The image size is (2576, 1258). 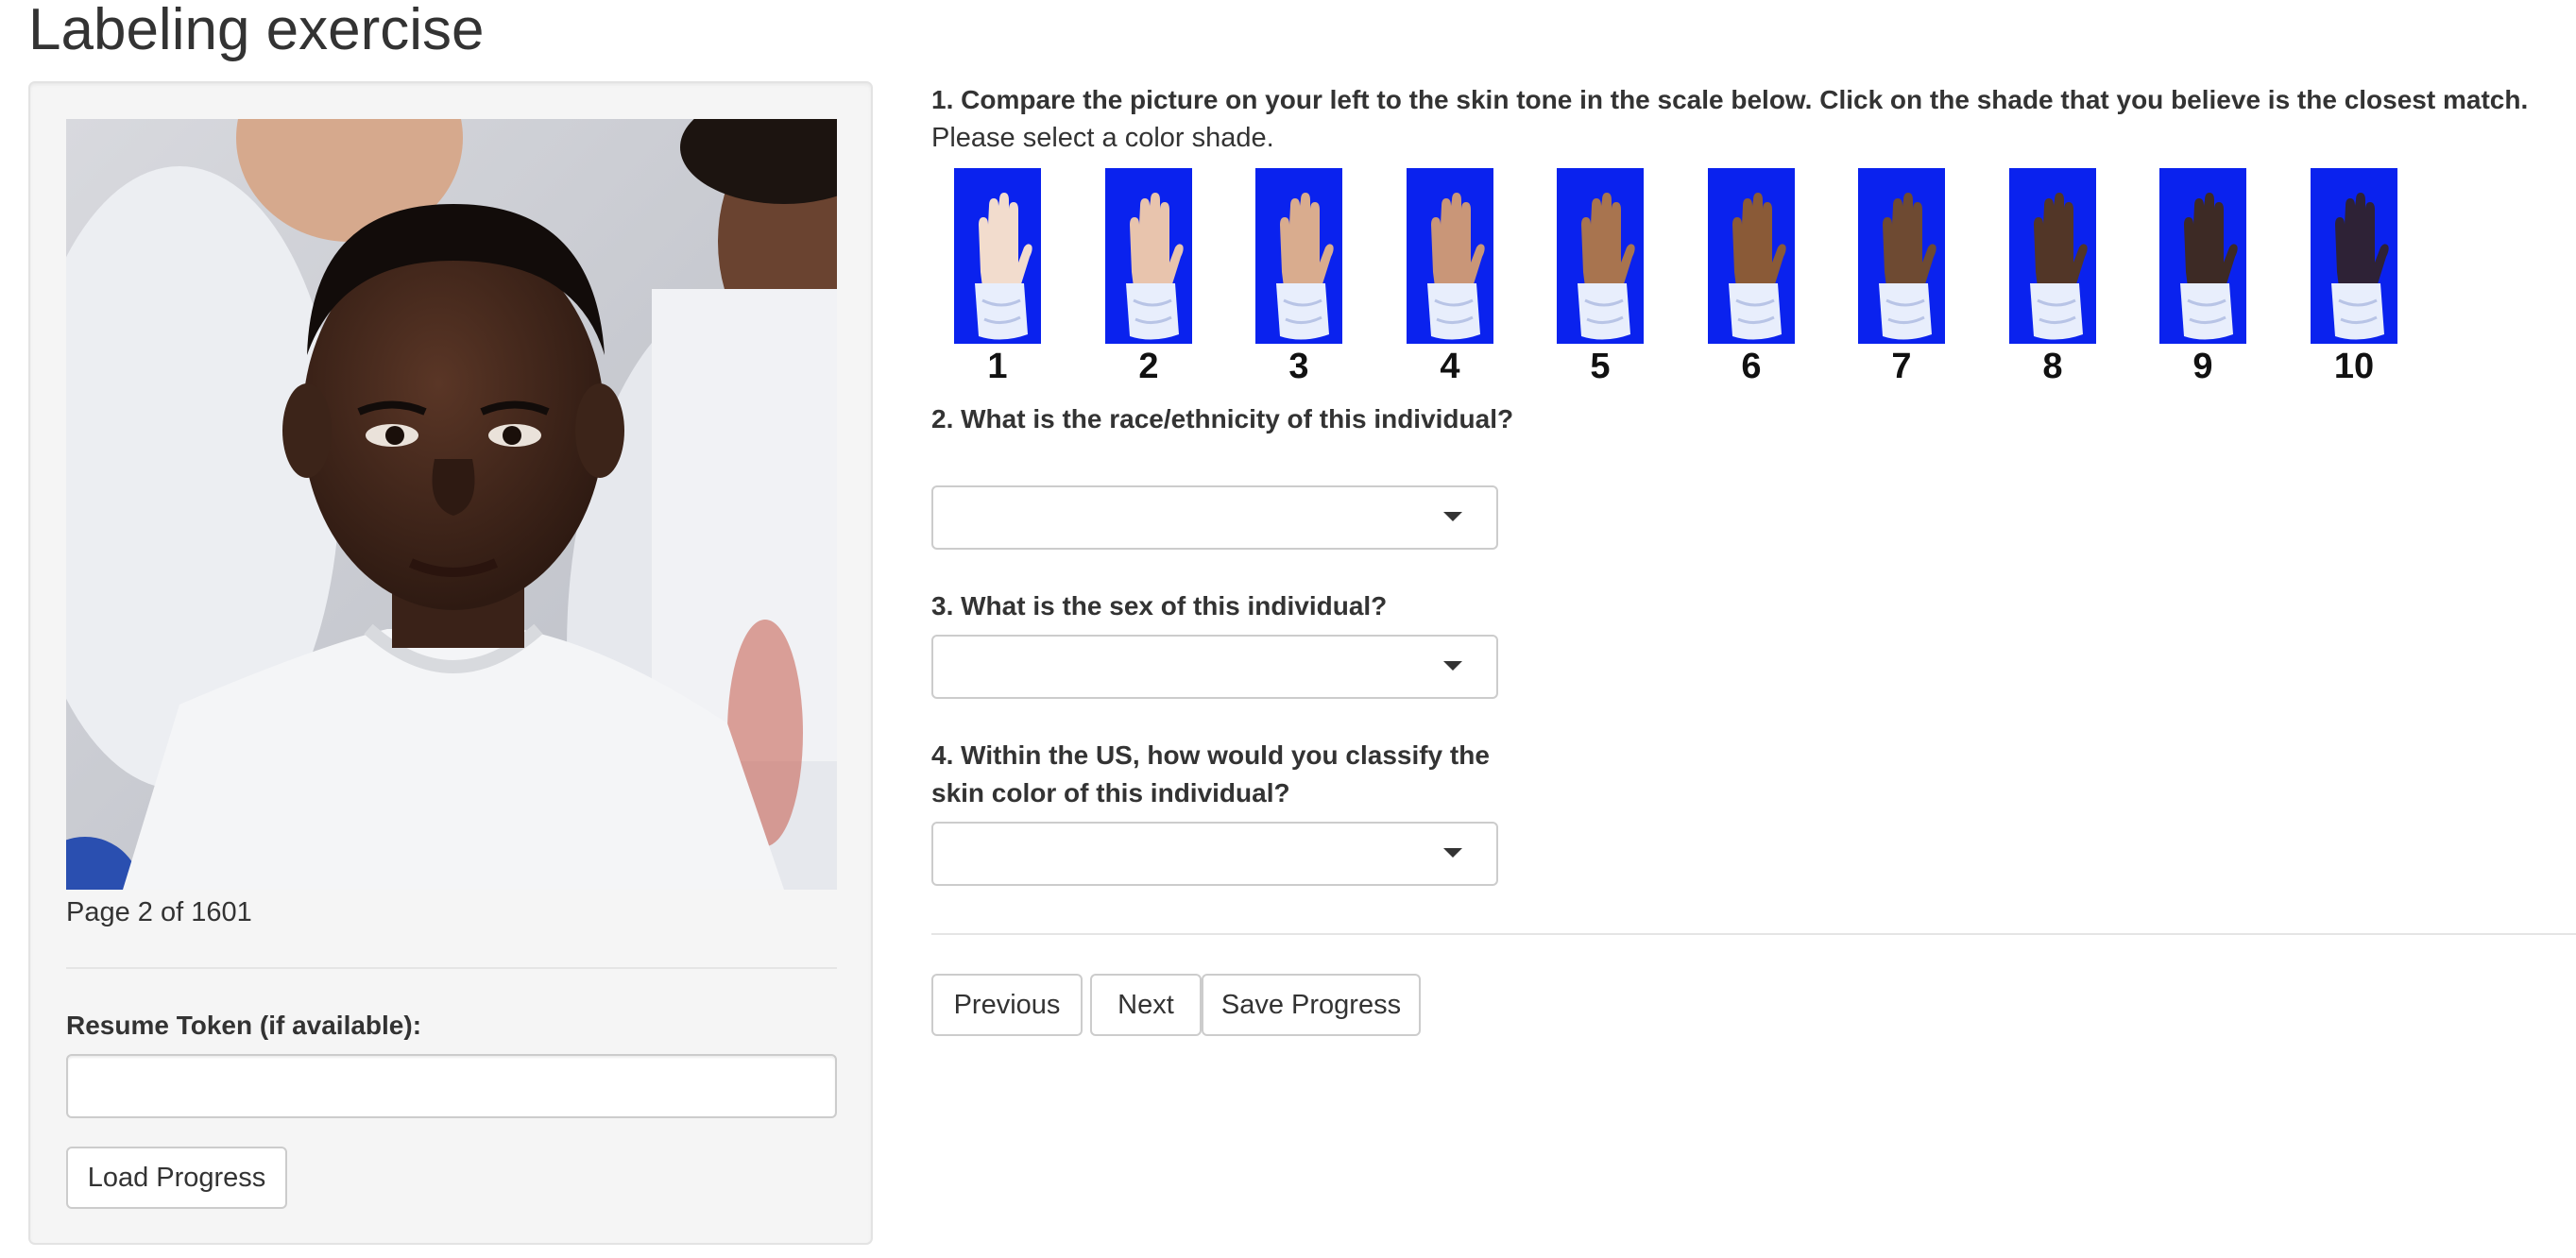 What do you see at coordinates (1312, 1005) in the screenshot?
I see `save-progress-button: Save Progress` at bounding box center [1312, 1005].